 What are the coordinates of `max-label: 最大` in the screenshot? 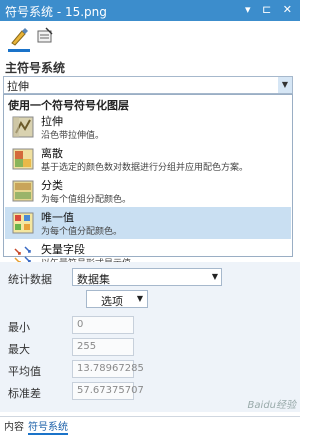 It's located at (19, 349).